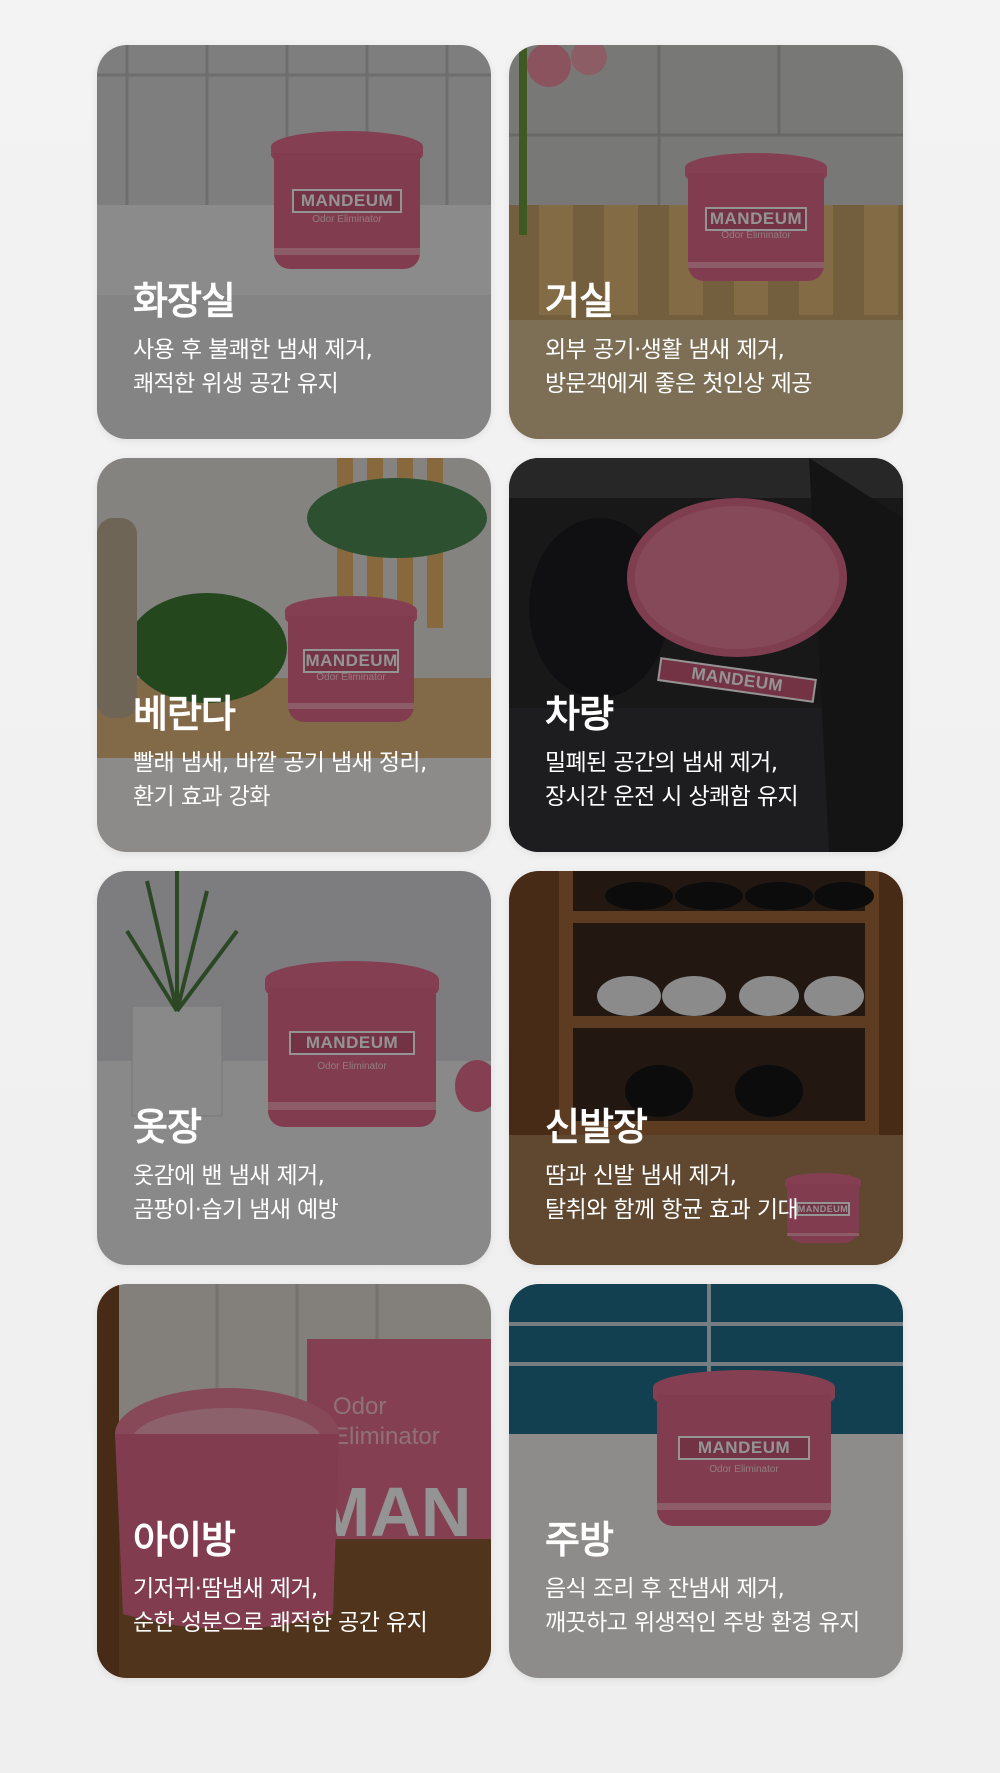 The height and width of the screenshot is (1773, 1000). What do you see at coordinates (184, 713) in the screenshot?
I see `card-title: 베란다` at bounding box center [184, 713].